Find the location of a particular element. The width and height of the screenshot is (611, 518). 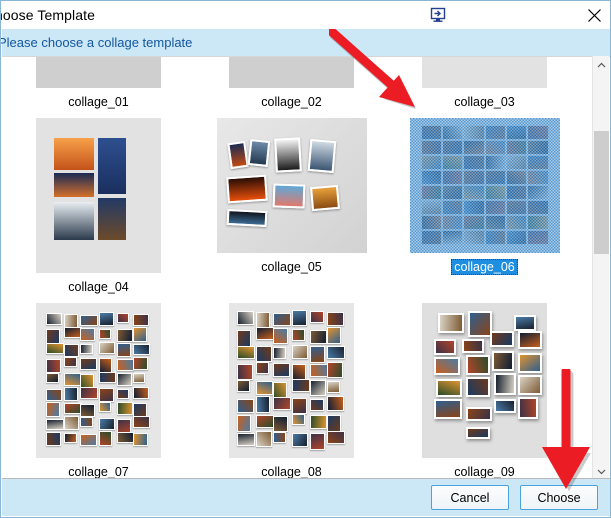

chevron-up-icon is located at coordinates (601, 64).